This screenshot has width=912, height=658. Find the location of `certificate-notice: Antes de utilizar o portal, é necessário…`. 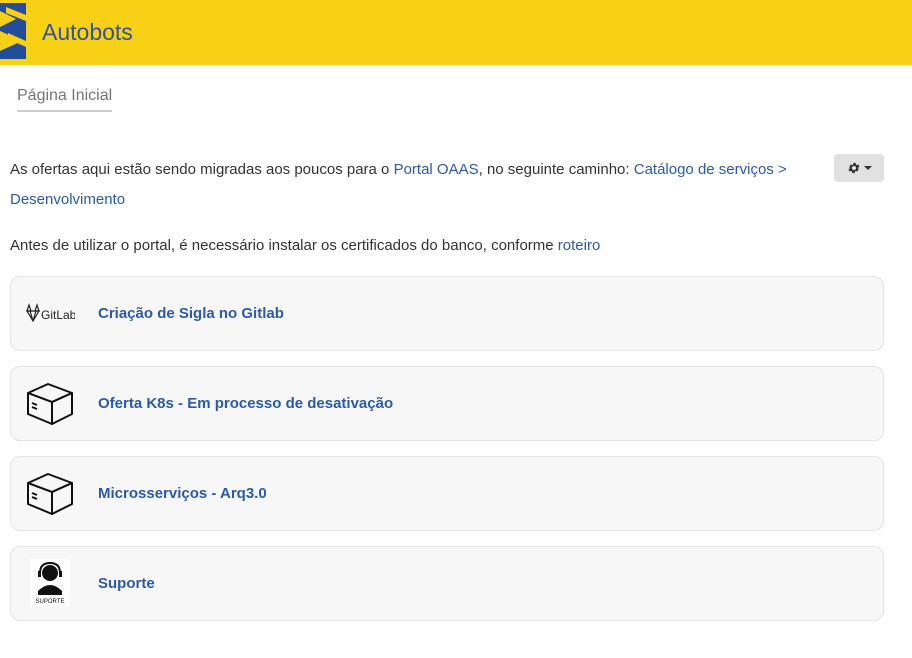

certificate-notice: Antes de utilizar o portal, é necessário… is located at coordinates (420, 246).